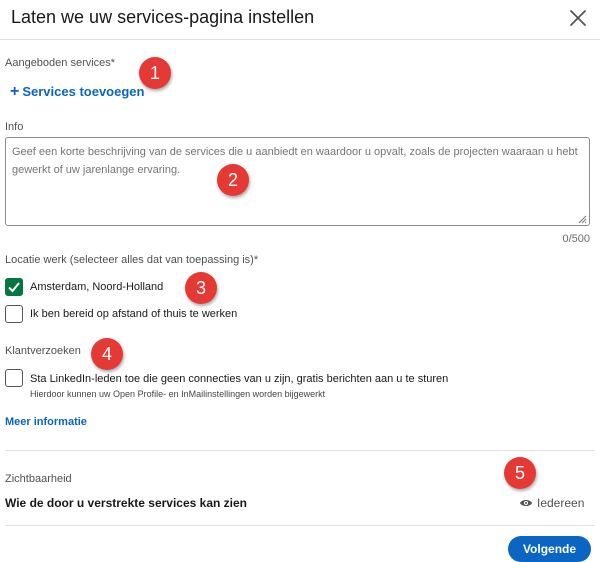 This screenshot has height=562, width=600. Describe the element at coordinates (561, 503) in the screenshot. I see `visibility-value: Iedereen` at that location.